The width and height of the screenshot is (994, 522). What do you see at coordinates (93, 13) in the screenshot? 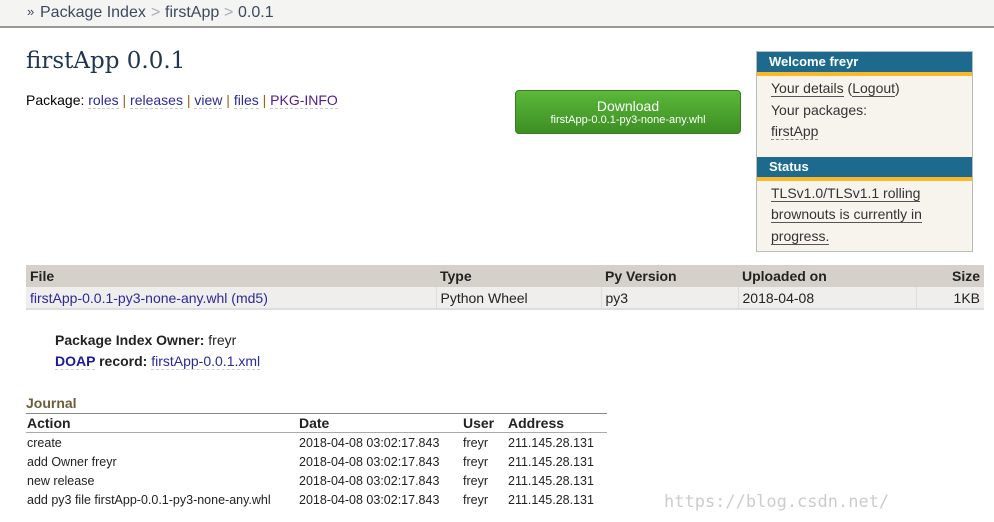
I see `breadcrumb-package-index: Package Index` at bounding box center [93, 13].